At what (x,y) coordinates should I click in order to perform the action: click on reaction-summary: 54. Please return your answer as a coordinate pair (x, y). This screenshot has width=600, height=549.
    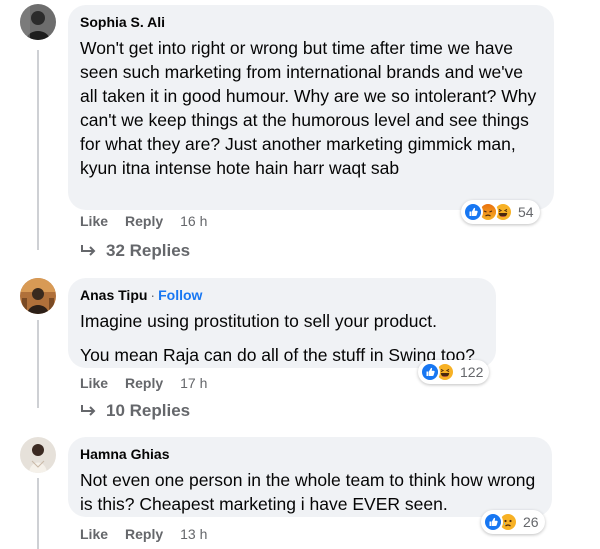
    Looking at the image, I should click on (500, 212).